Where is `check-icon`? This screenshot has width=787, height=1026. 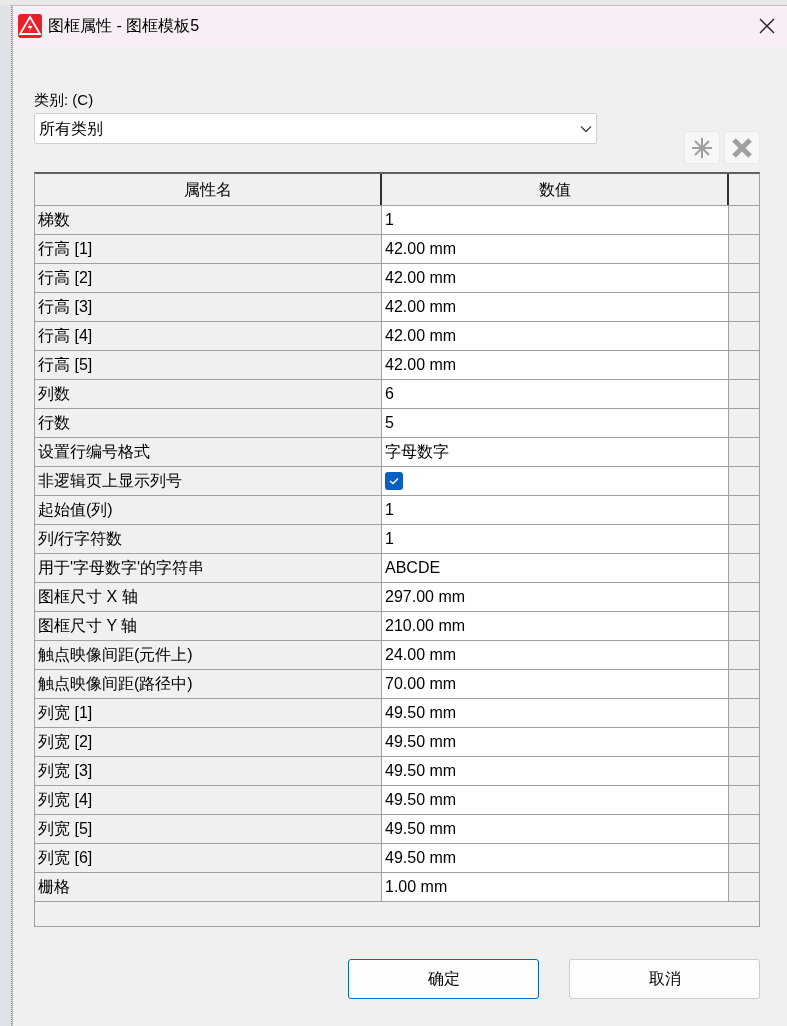
check-icon is located at coordinates (394, 481).